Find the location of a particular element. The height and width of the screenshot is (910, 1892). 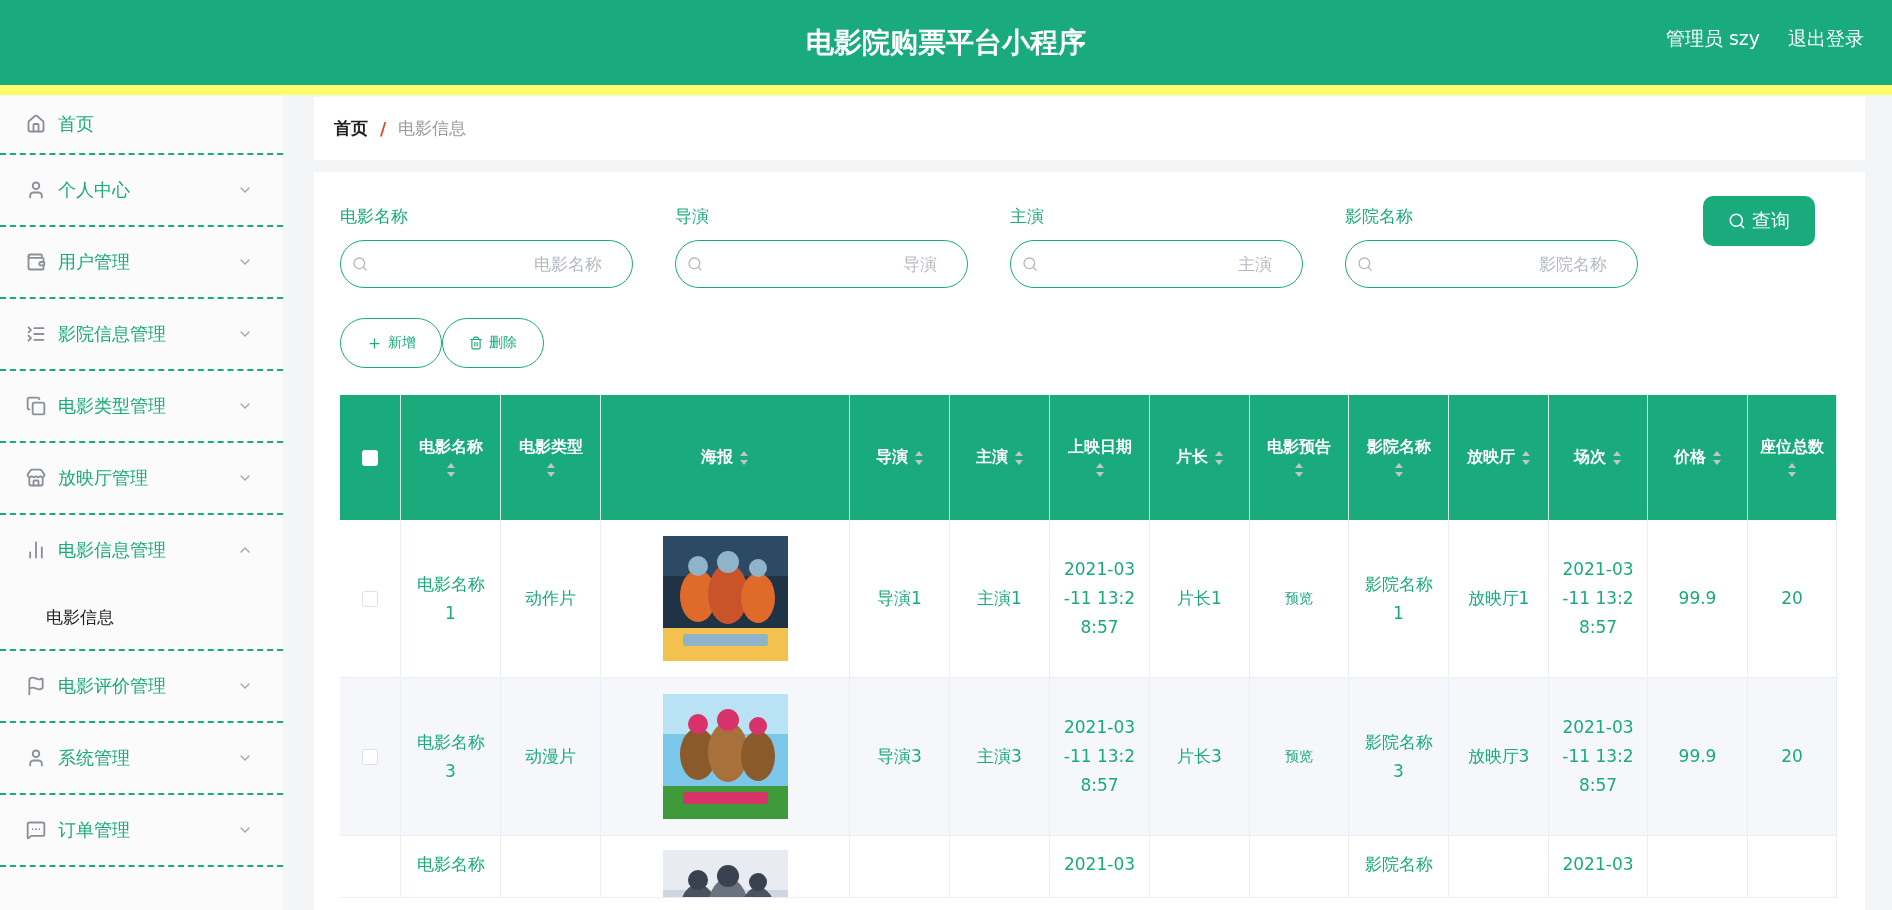

column-title: 主演 is located at coordinates (991, 457).